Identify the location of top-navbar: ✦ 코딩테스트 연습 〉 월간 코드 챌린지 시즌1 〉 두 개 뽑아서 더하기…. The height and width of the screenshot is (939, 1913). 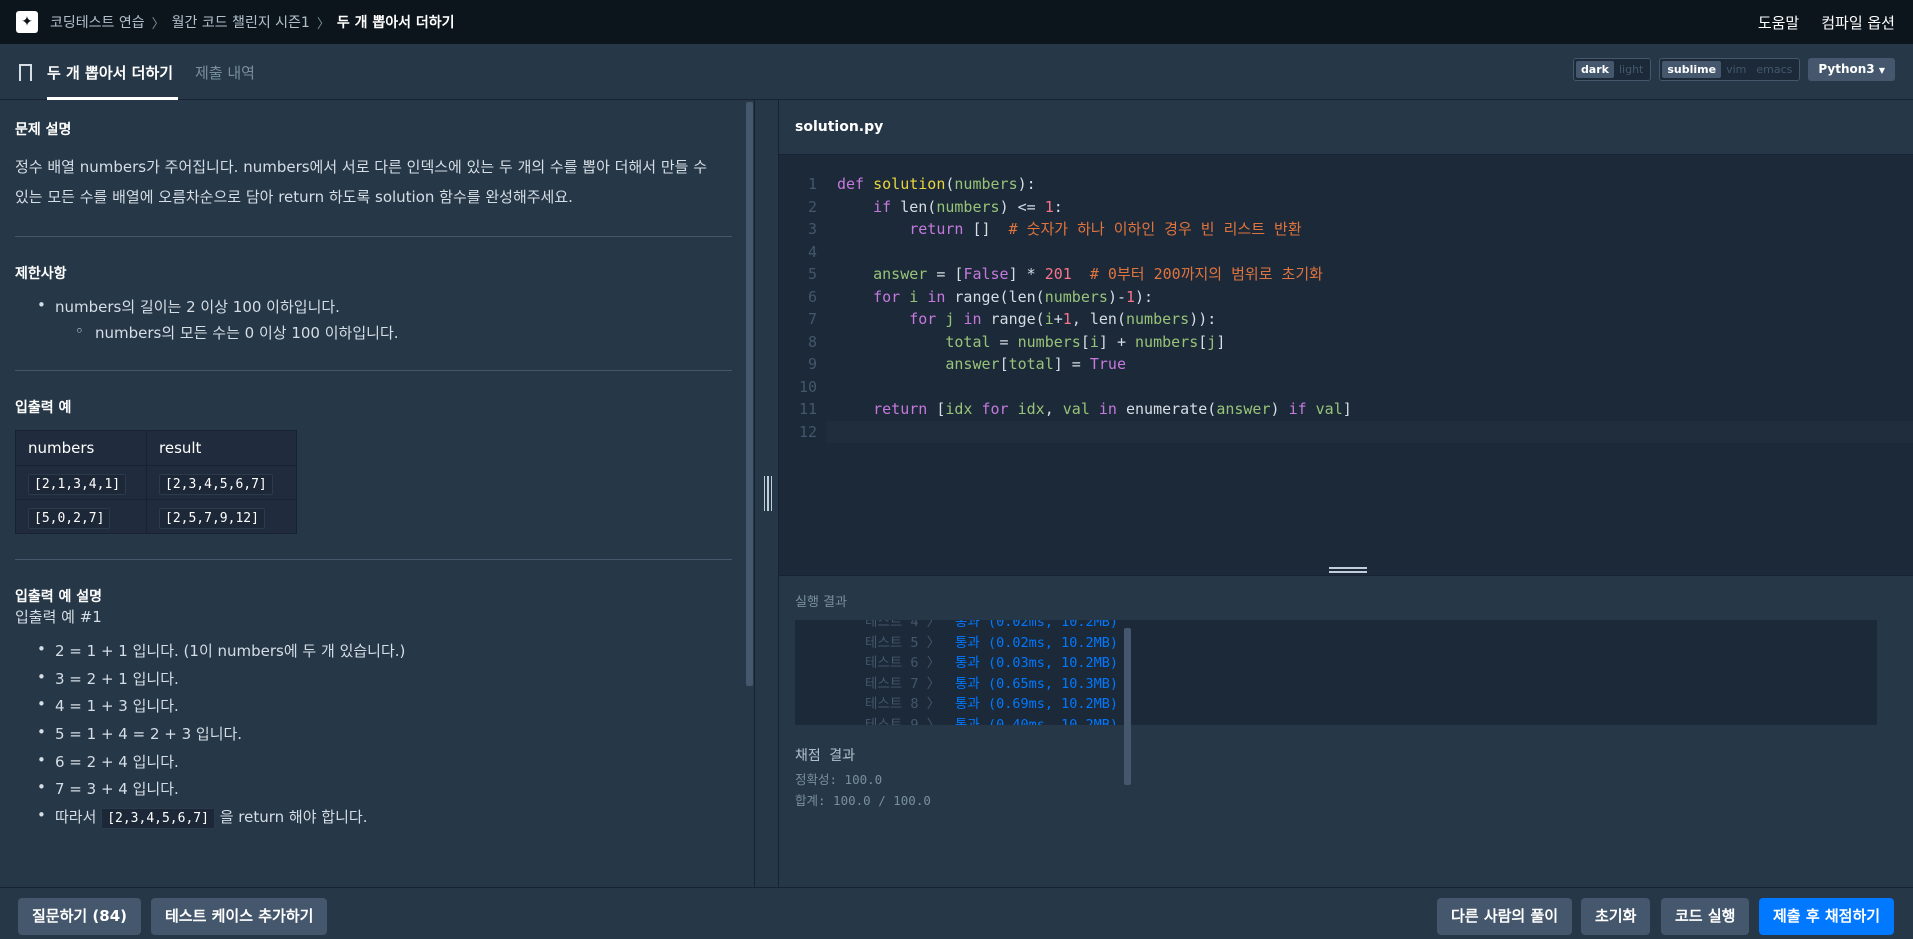
(956, 22).